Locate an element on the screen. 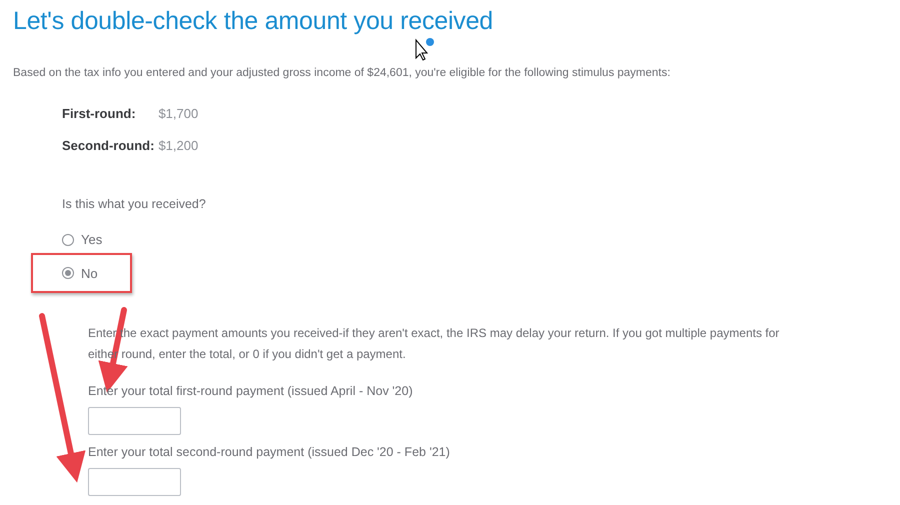 This screenshot has width=900, height=505. cursor-icon is located at coordinates (425, 49).